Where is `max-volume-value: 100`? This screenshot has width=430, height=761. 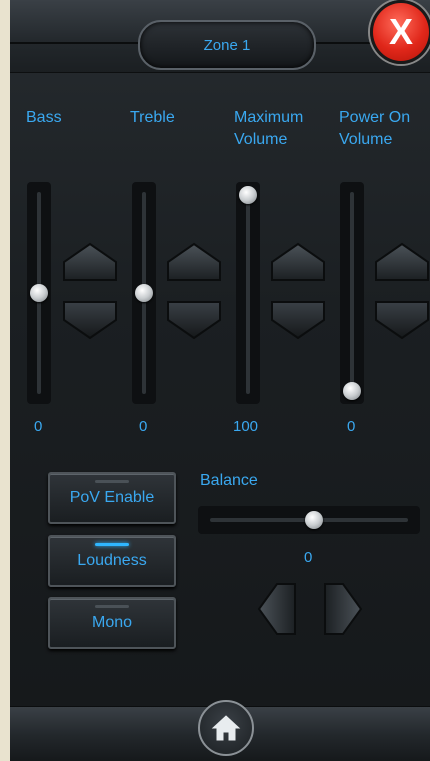 max-volume-value: 100 is located at coordinates (246, 426).